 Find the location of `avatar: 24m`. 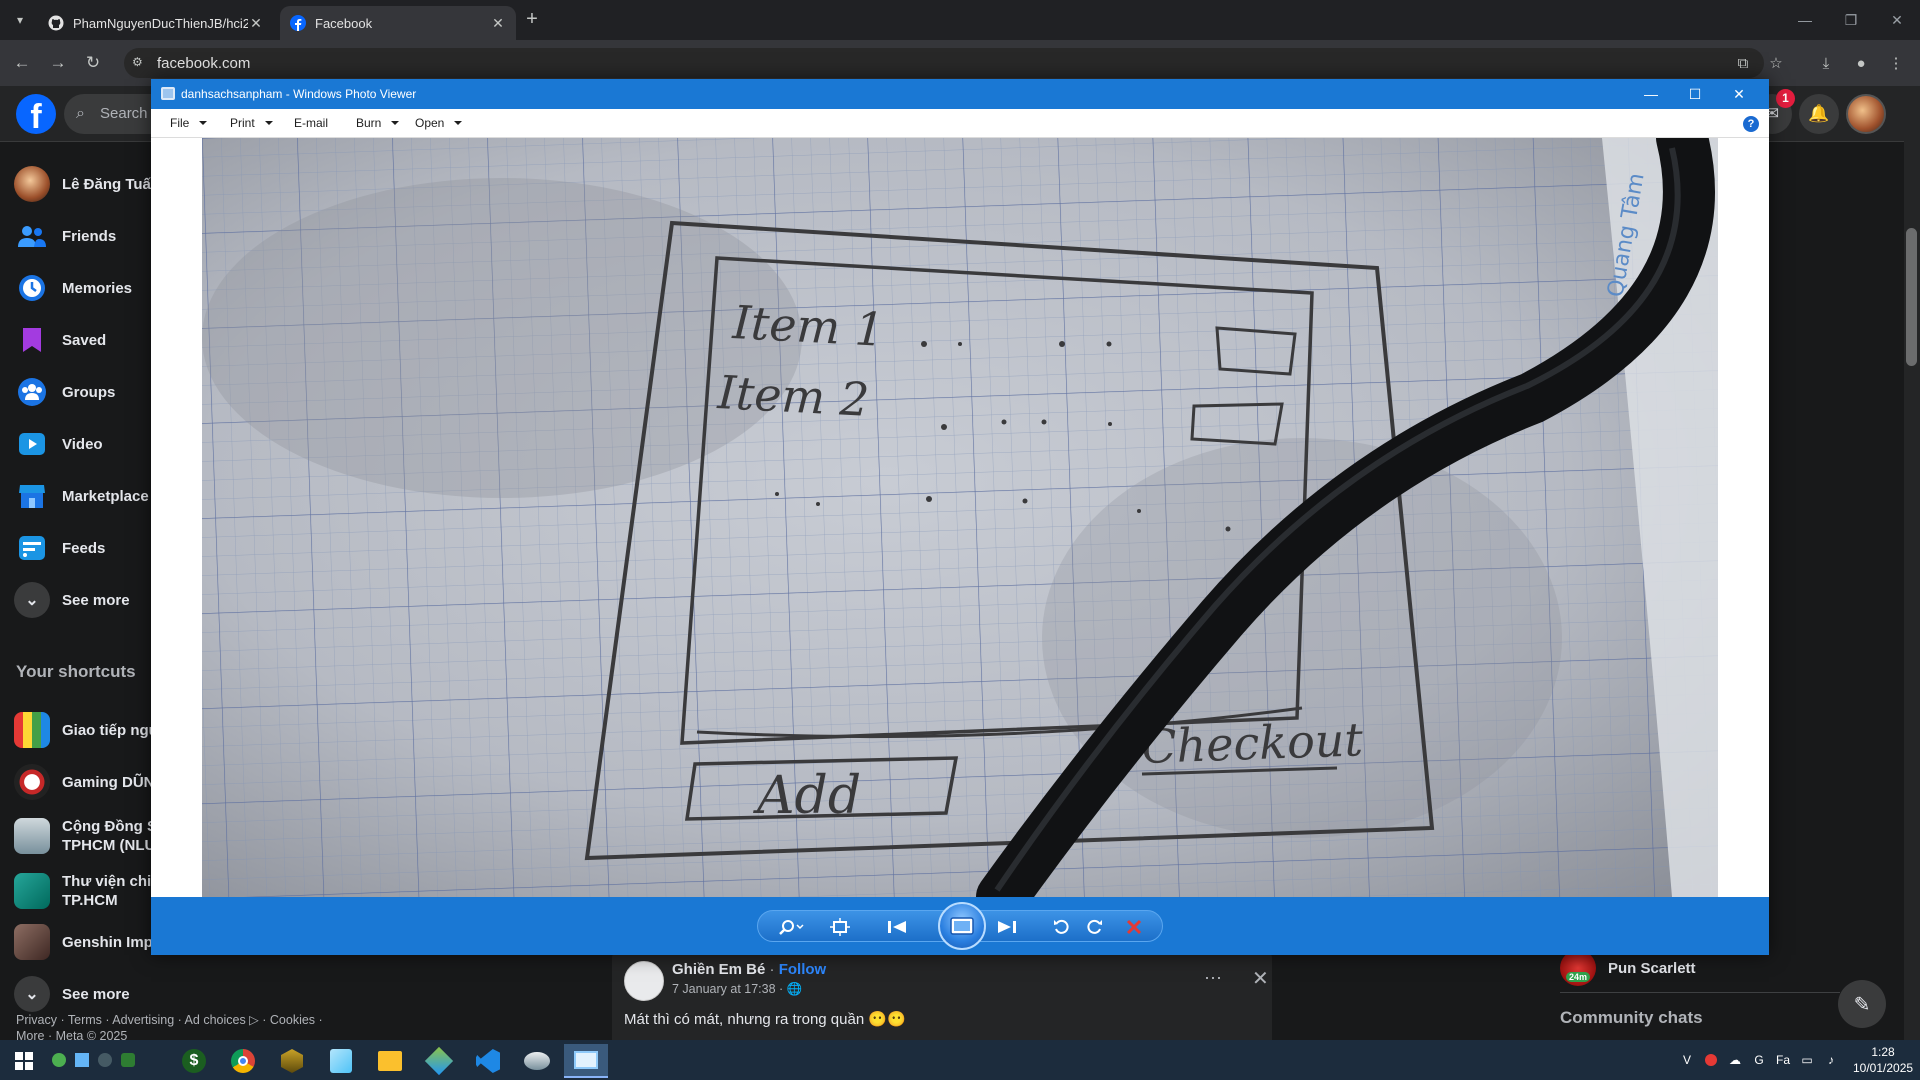

avatar: 24m is located at coordinates (1578, 968).